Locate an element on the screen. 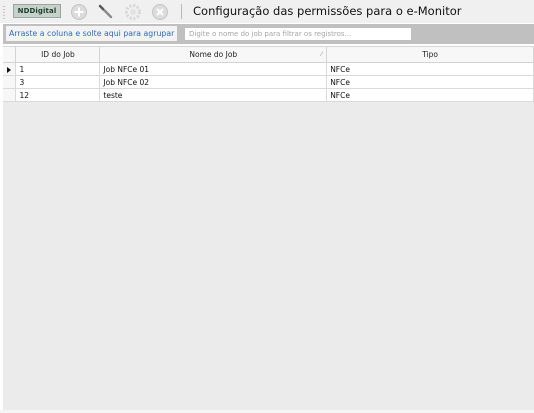  column-header-name: Nome do Job ⁄ is located at coordinates (213, 55).